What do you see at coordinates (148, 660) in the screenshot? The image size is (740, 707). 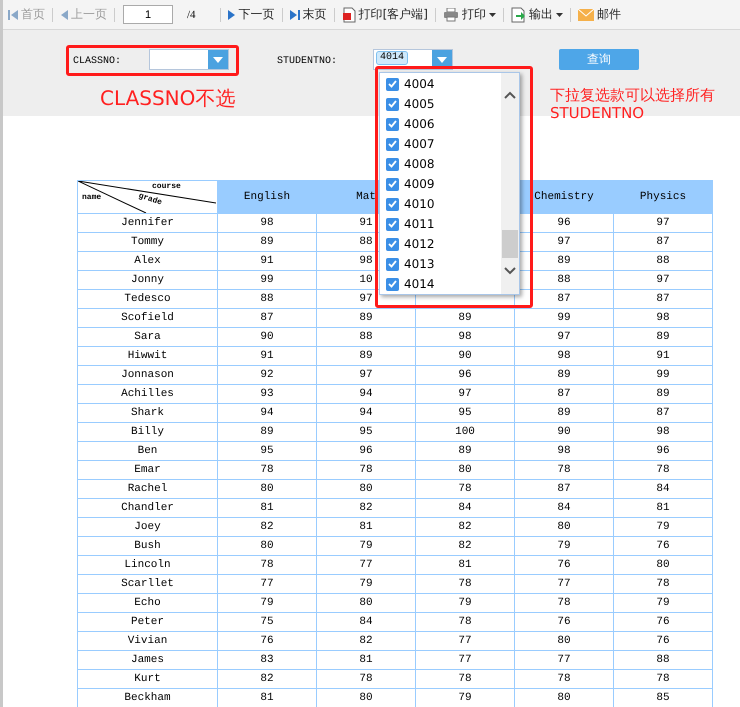 I see `name-cell: James` at bounding box center [148, 660].